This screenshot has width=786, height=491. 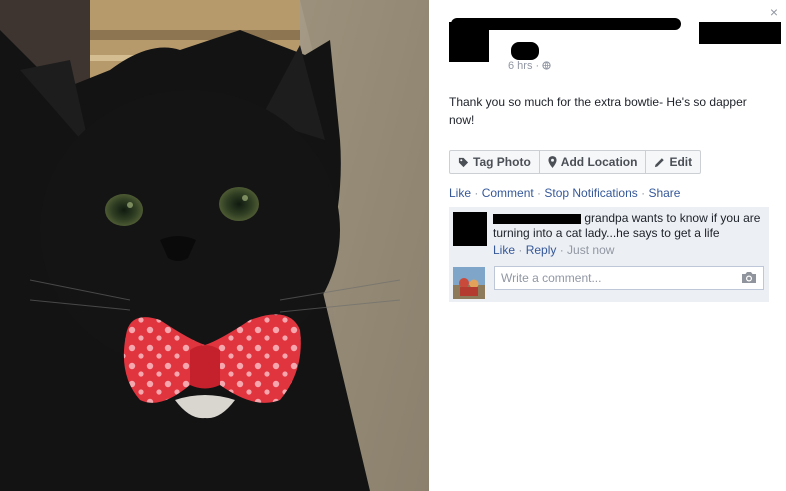 I want to click on redacted-author-name, so click(x=566, y=24).